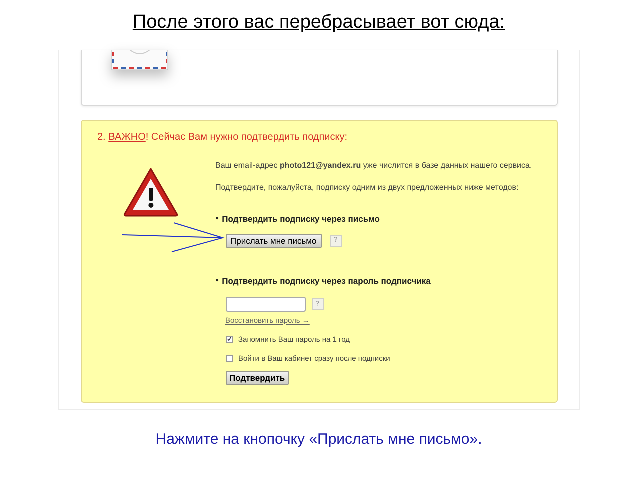 This screenshot has height=478, width=638. Describe the element at coordinates (127, 137) in the screenshot. I see `important-link: ВАЖНО` at that location.